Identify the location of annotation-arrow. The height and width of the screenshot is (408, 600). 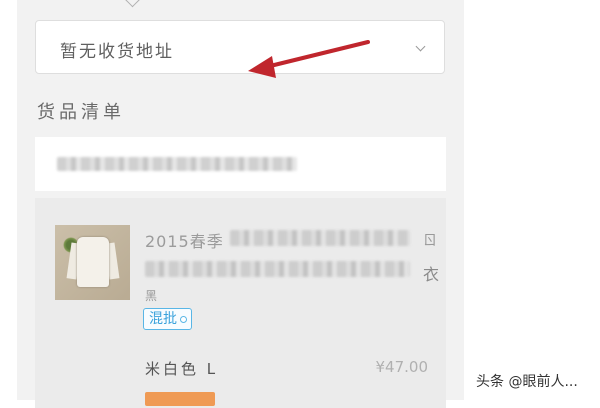
(309, 59).